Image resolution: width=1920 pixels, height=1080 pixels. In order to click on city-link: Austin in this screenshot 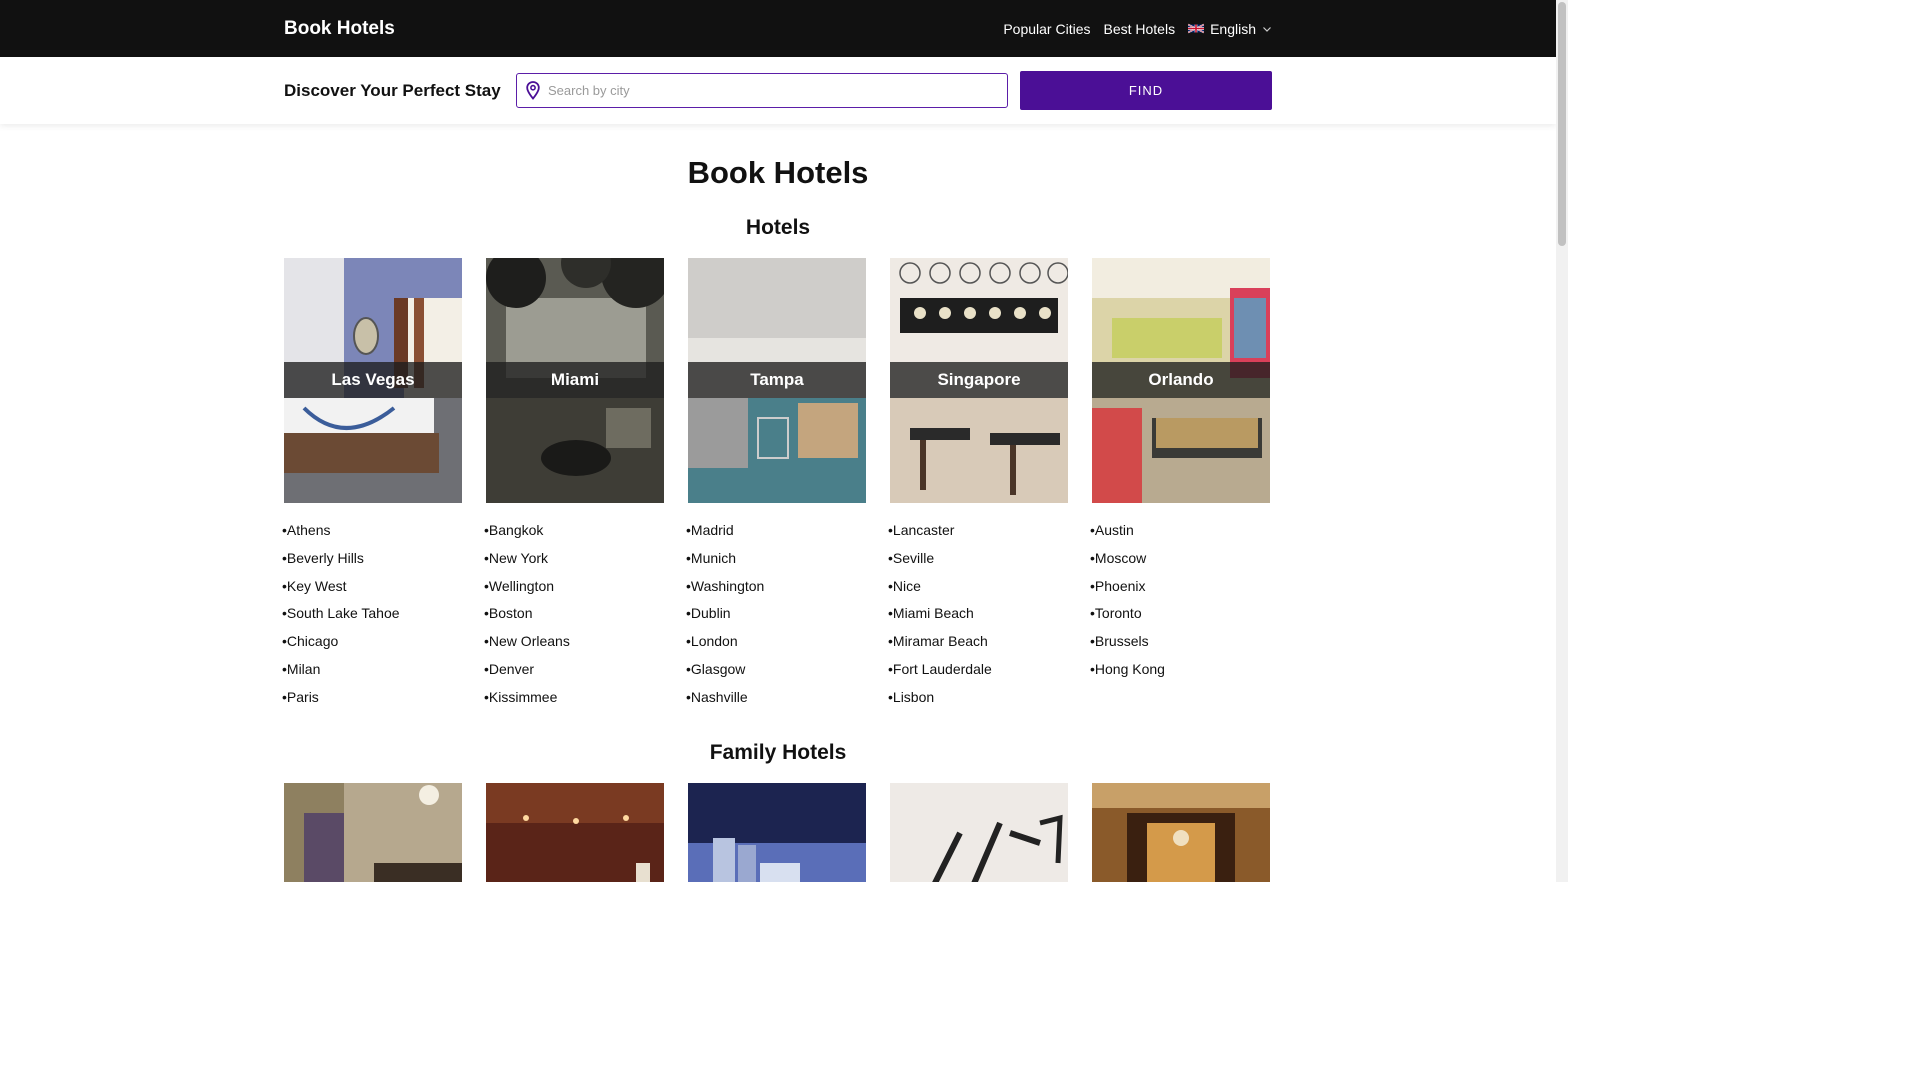, I will do `click(1181, 536)`.